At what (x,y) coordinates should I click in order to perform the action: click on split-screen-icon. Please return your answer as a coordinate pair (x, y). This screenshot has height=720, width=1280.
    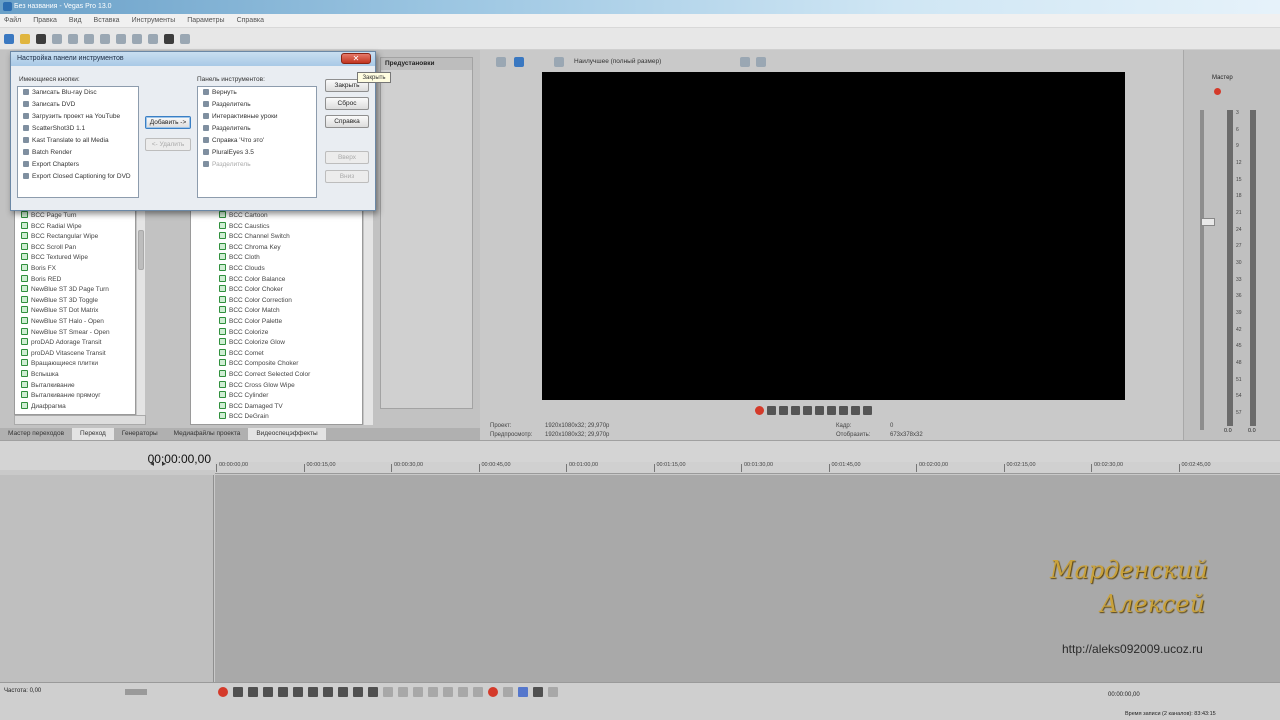
    Looking at the image, I should click on (559, 62).